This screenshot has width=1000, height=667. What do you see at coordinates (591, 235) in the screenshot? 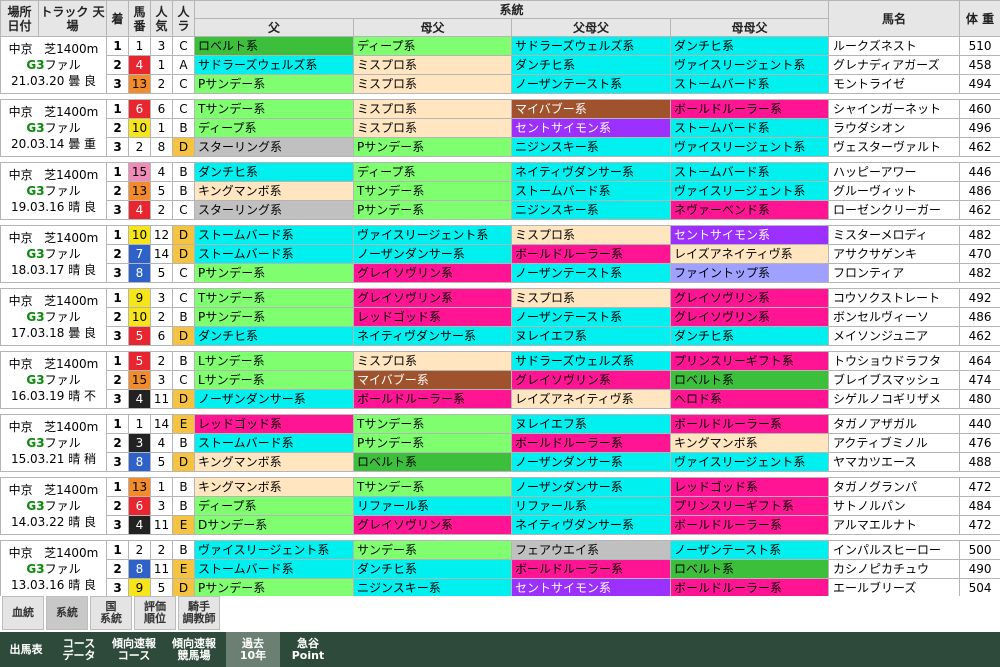
I see `lineage-ff: ミスプロ系` at bounding box center [591, 235].